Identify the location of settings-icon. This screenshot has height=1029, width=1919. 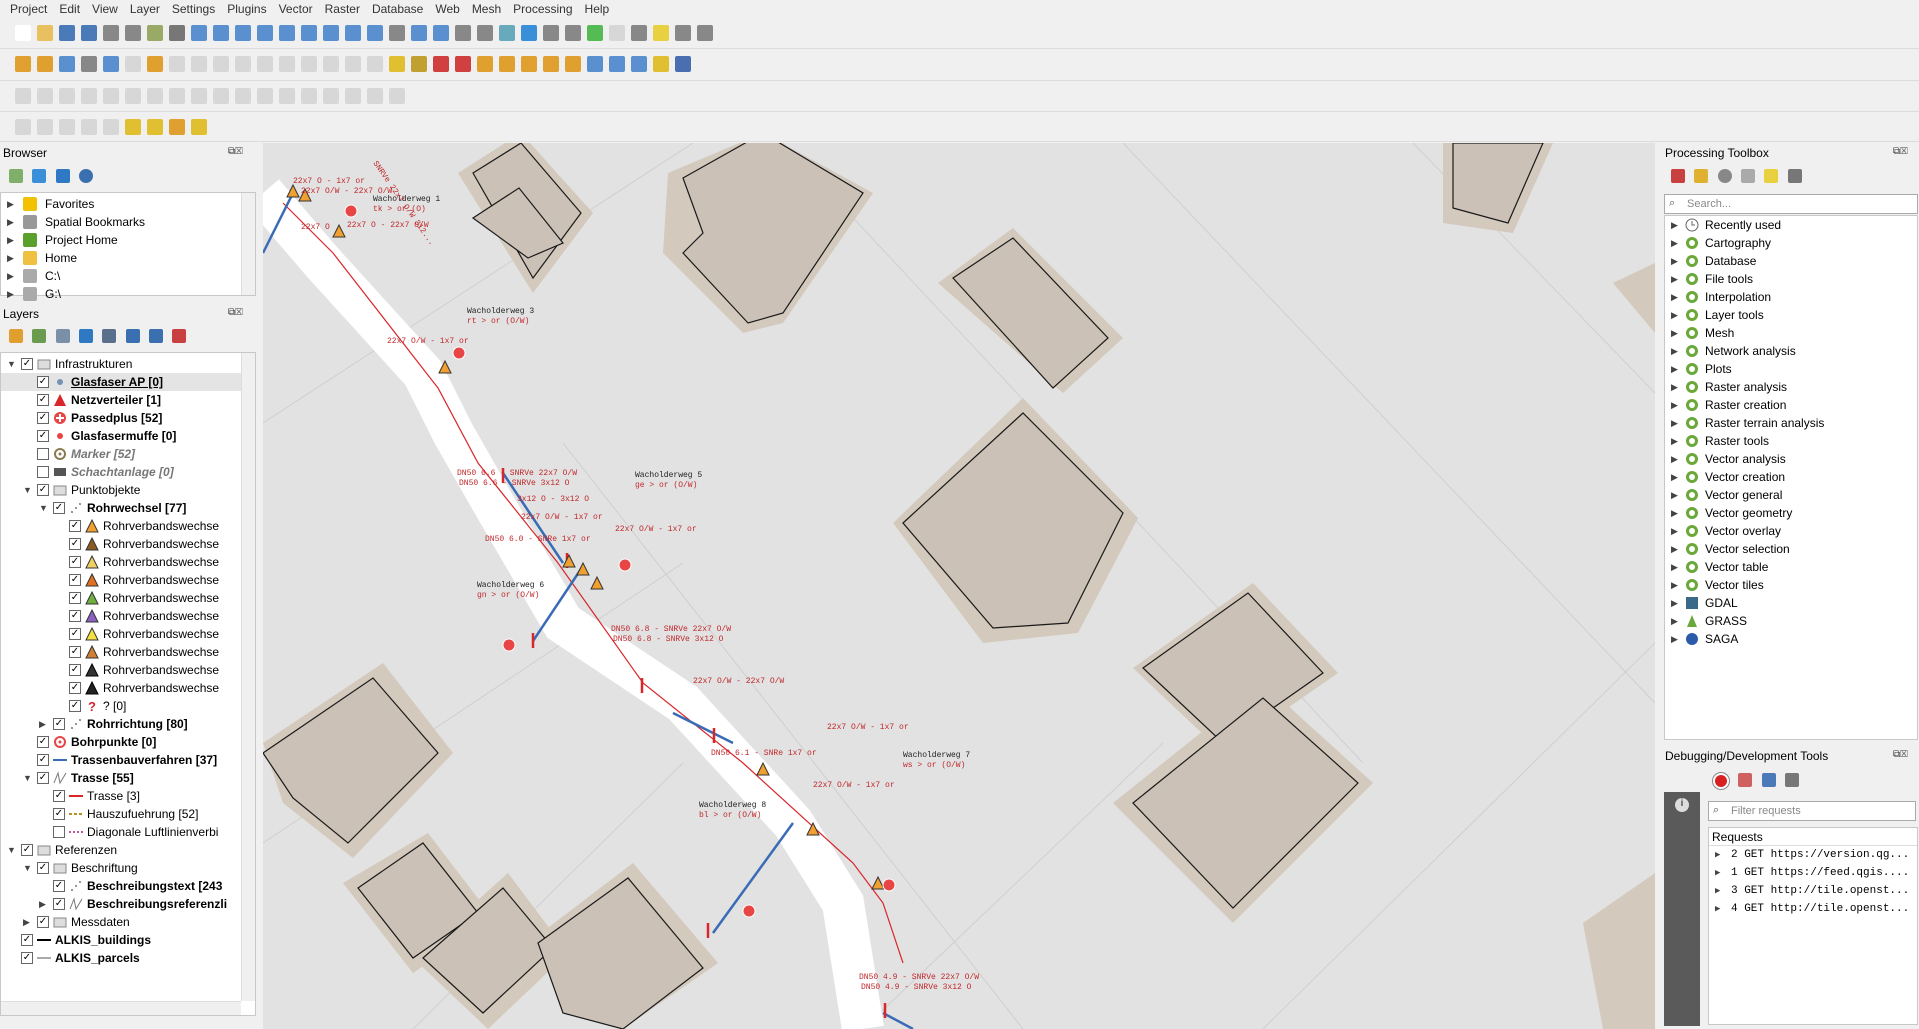
(1792, 780).